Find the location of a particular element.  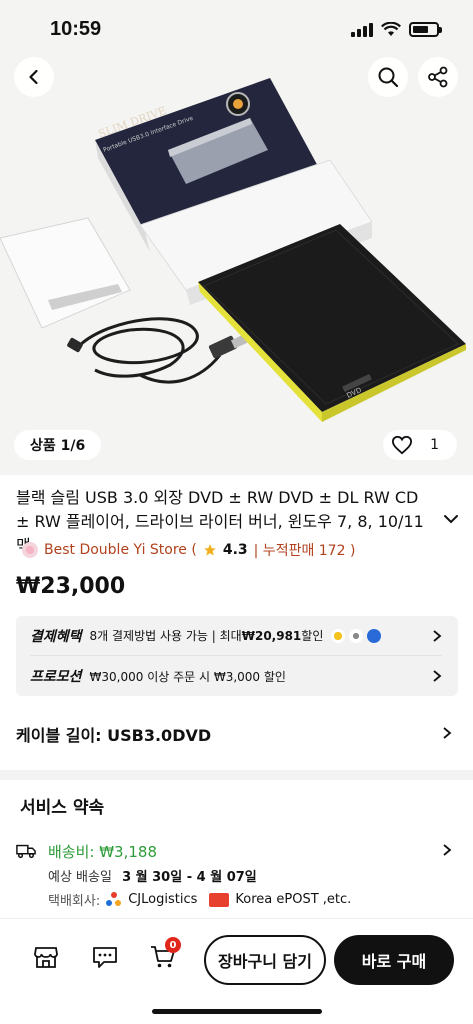

share-icon is located at coordinates (438, 77).